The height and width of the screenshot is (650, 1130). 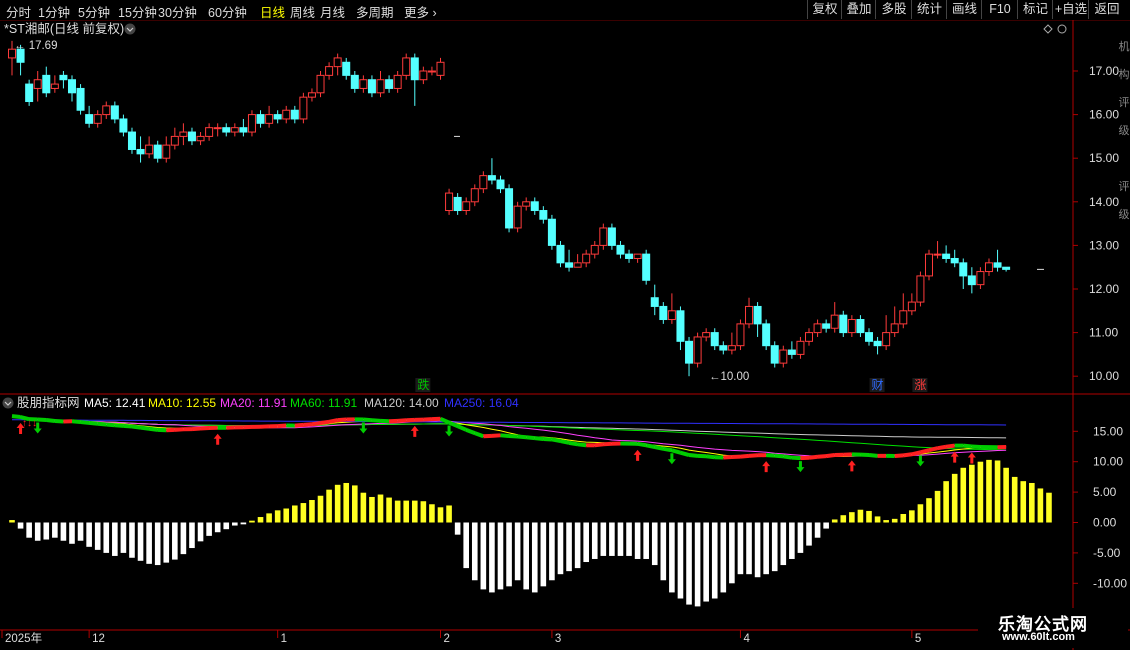 What do you see at coordinates (893, 9) in the screenshot?
I see `toolbar-button-2: 多股` at bounding box center [893, 9].